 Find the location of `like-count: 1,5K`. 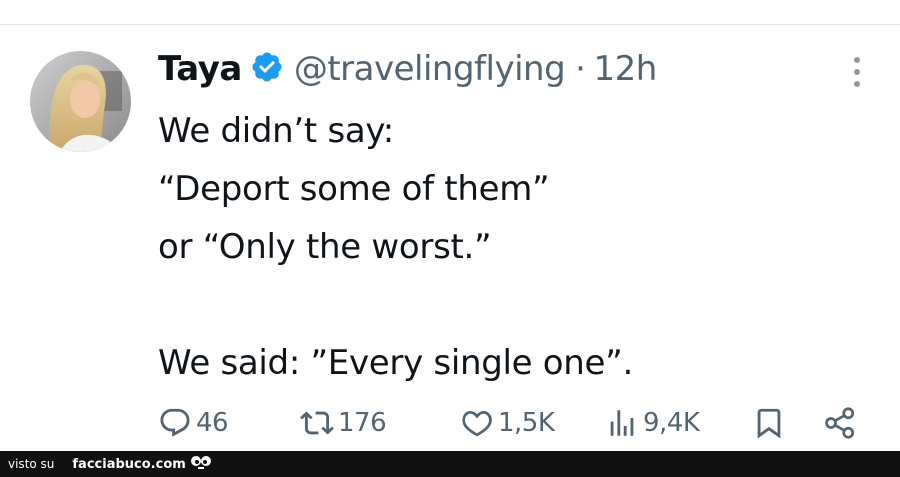

like-count: 1,5K is located at coordinates (526, 423).